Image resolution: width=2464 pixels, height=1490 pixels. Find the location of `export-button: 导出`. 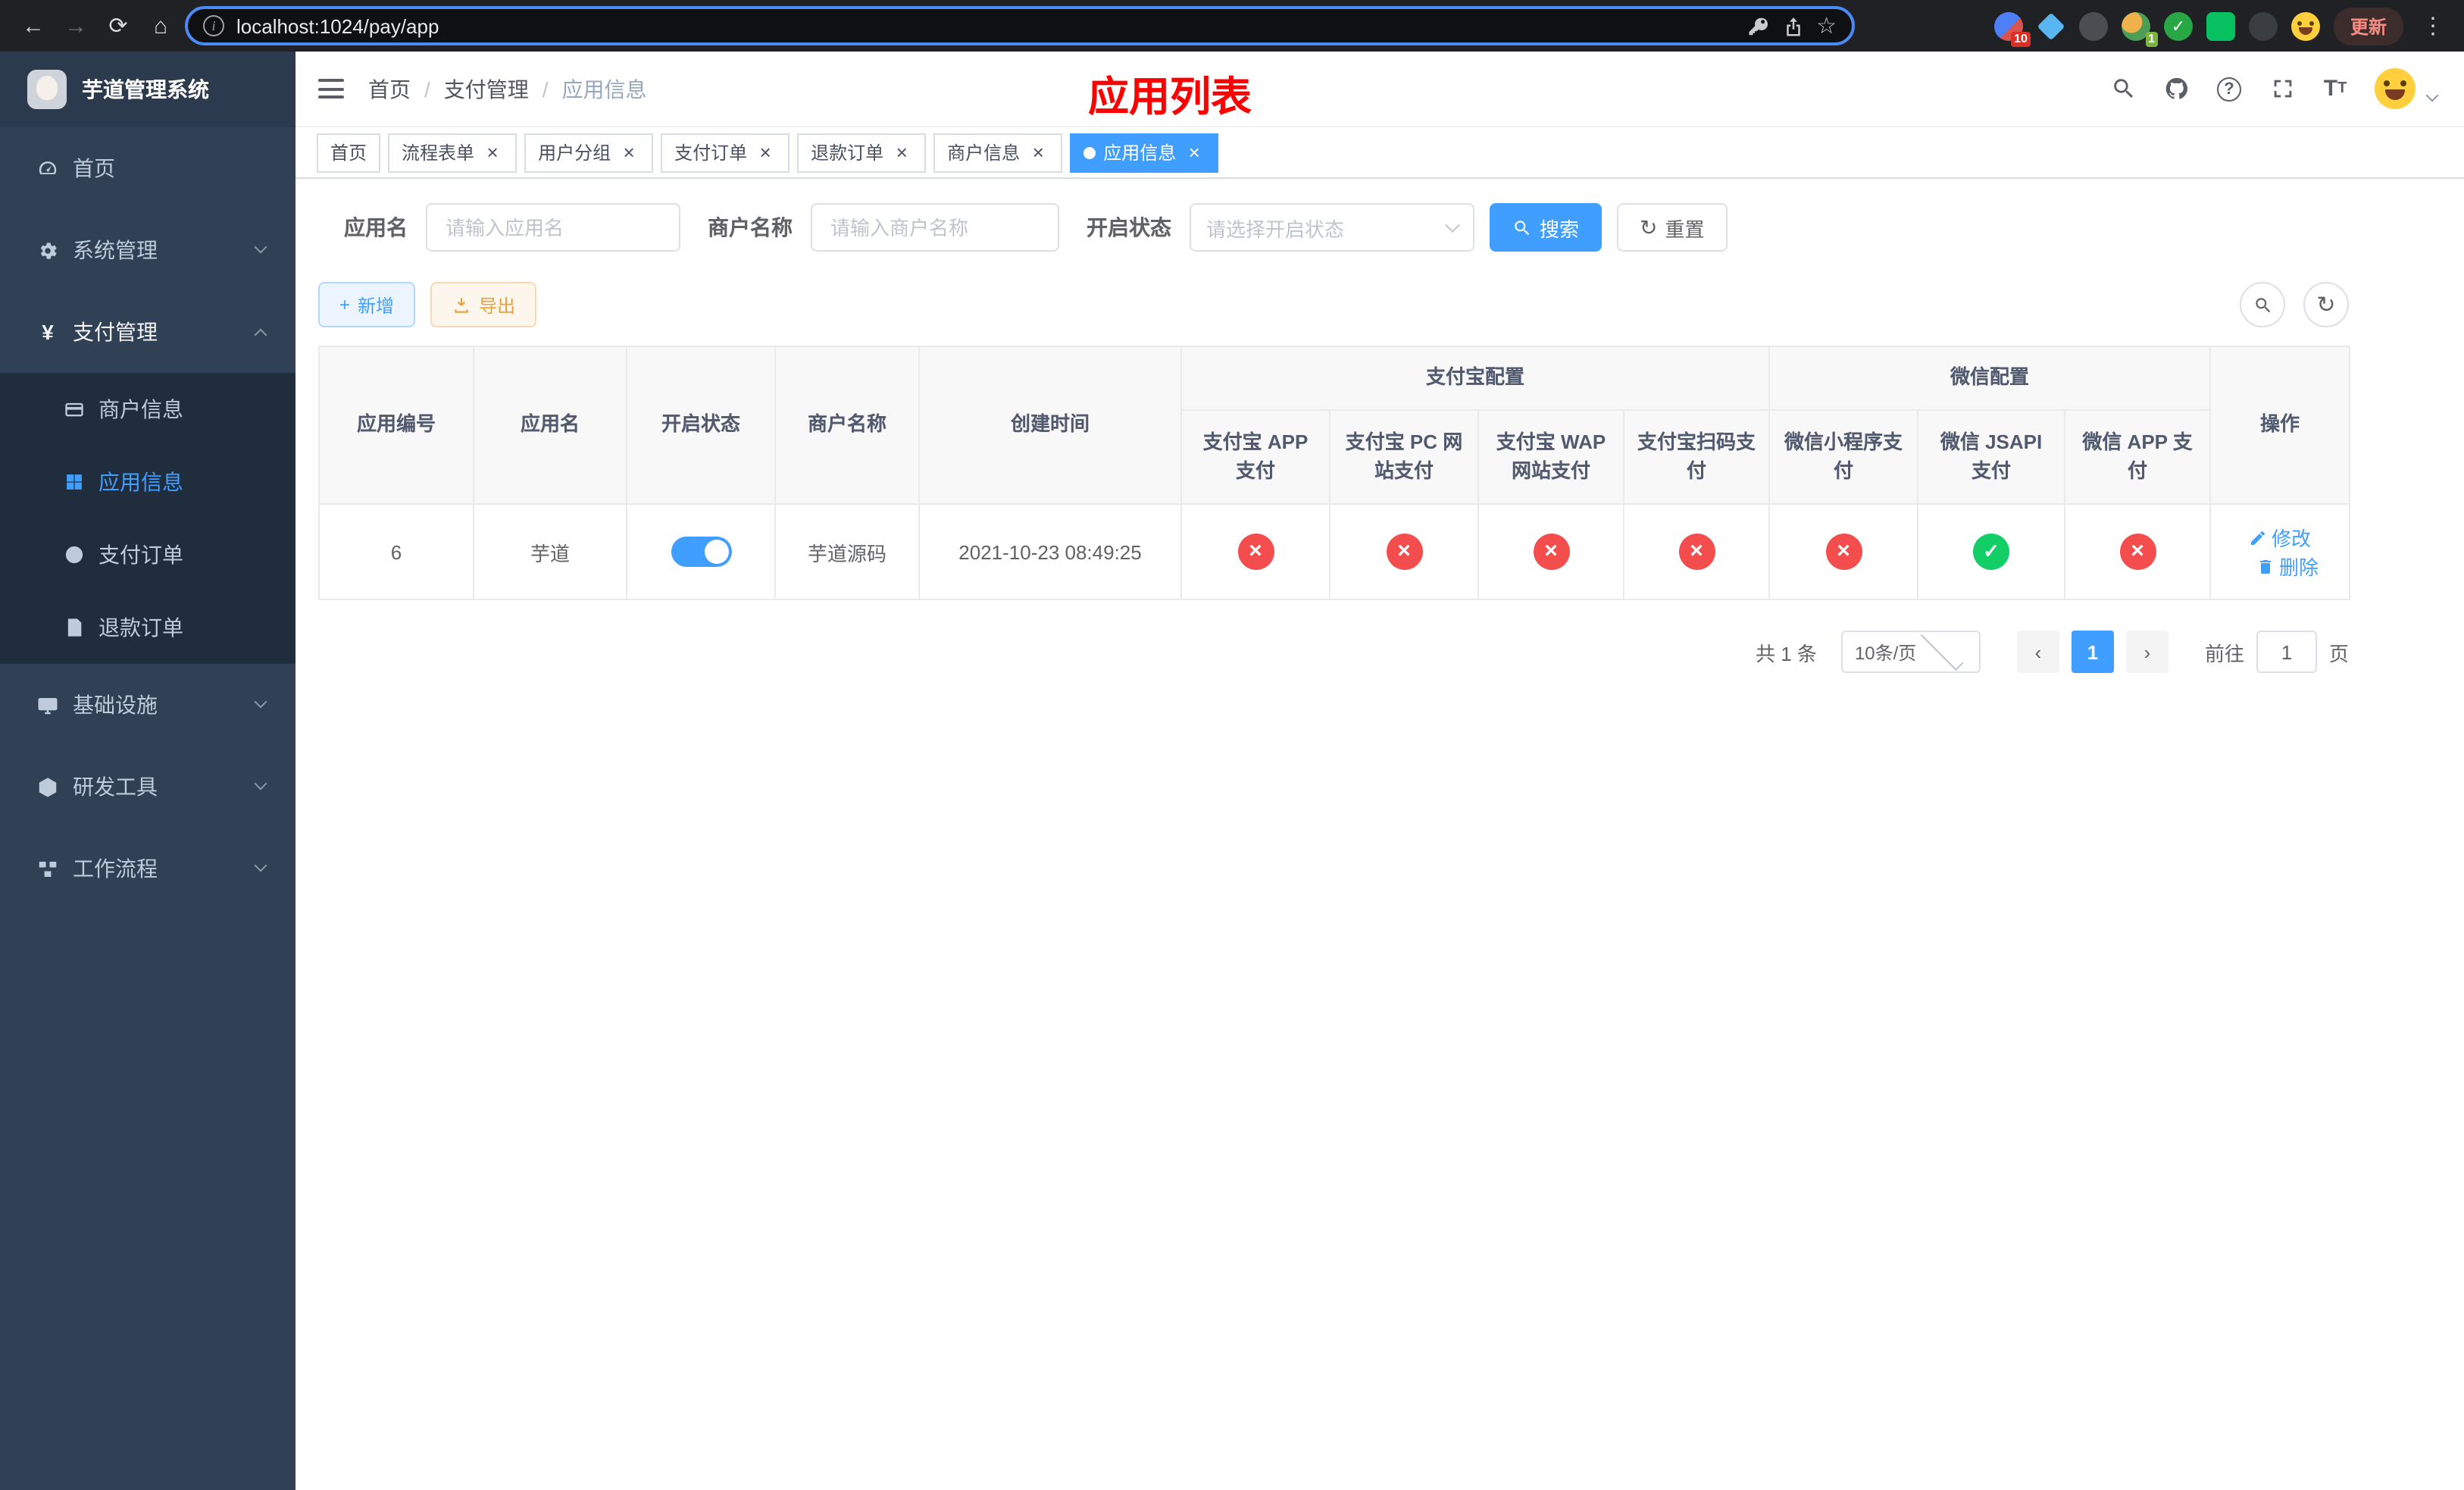

export-button: 导出 is located at coordinates (483, 304).